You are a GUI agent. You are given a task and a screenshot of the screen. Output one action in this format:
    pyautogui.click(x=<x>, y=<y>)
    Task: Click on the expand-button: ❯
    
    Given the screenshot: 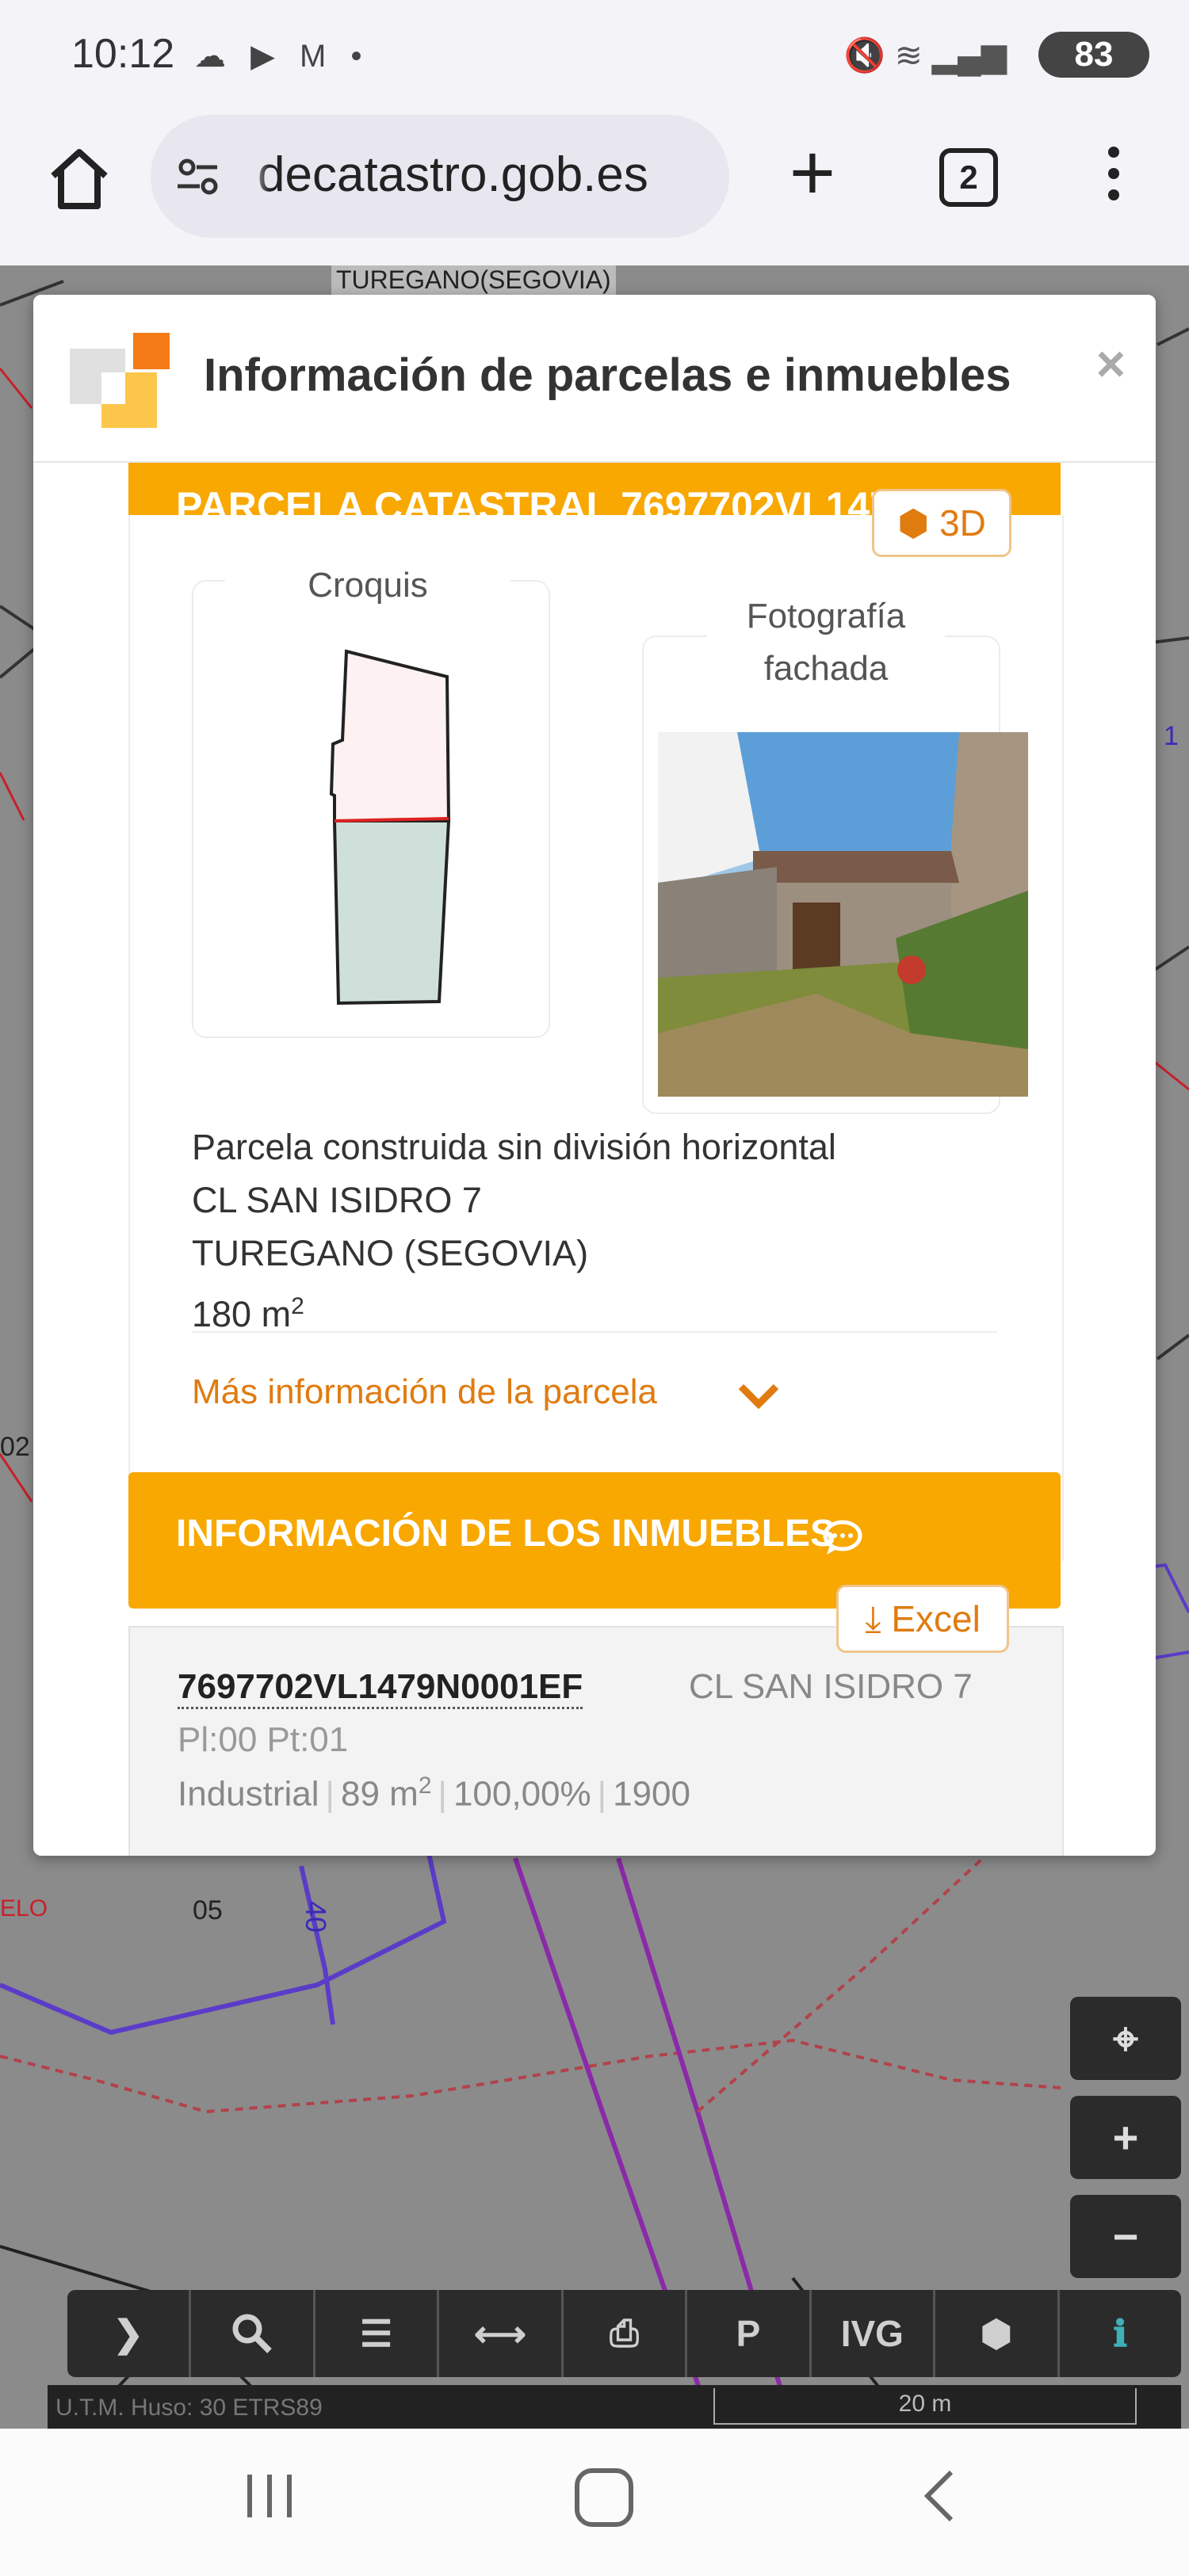 What is the action you would take?
    pyautogui.click(x=129, y=2333)
    